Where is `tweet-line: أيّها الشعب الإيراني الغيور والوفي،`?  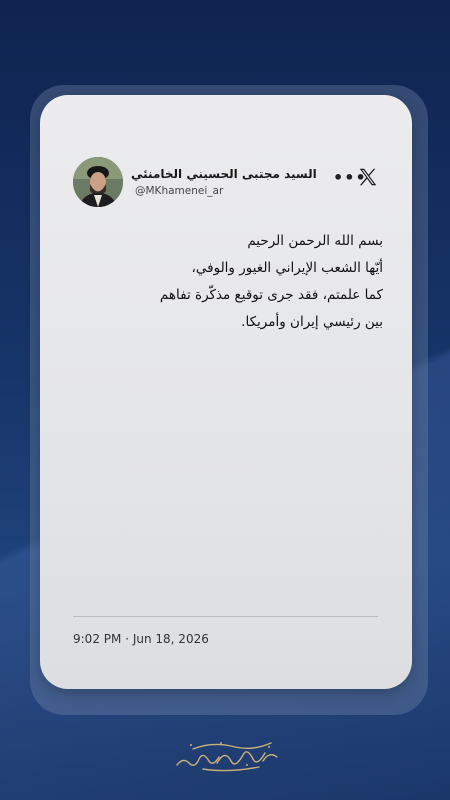 tweet-line: أيّها الشعب الإيراني الغيور والوفي، is located at coordinates (287, 268).